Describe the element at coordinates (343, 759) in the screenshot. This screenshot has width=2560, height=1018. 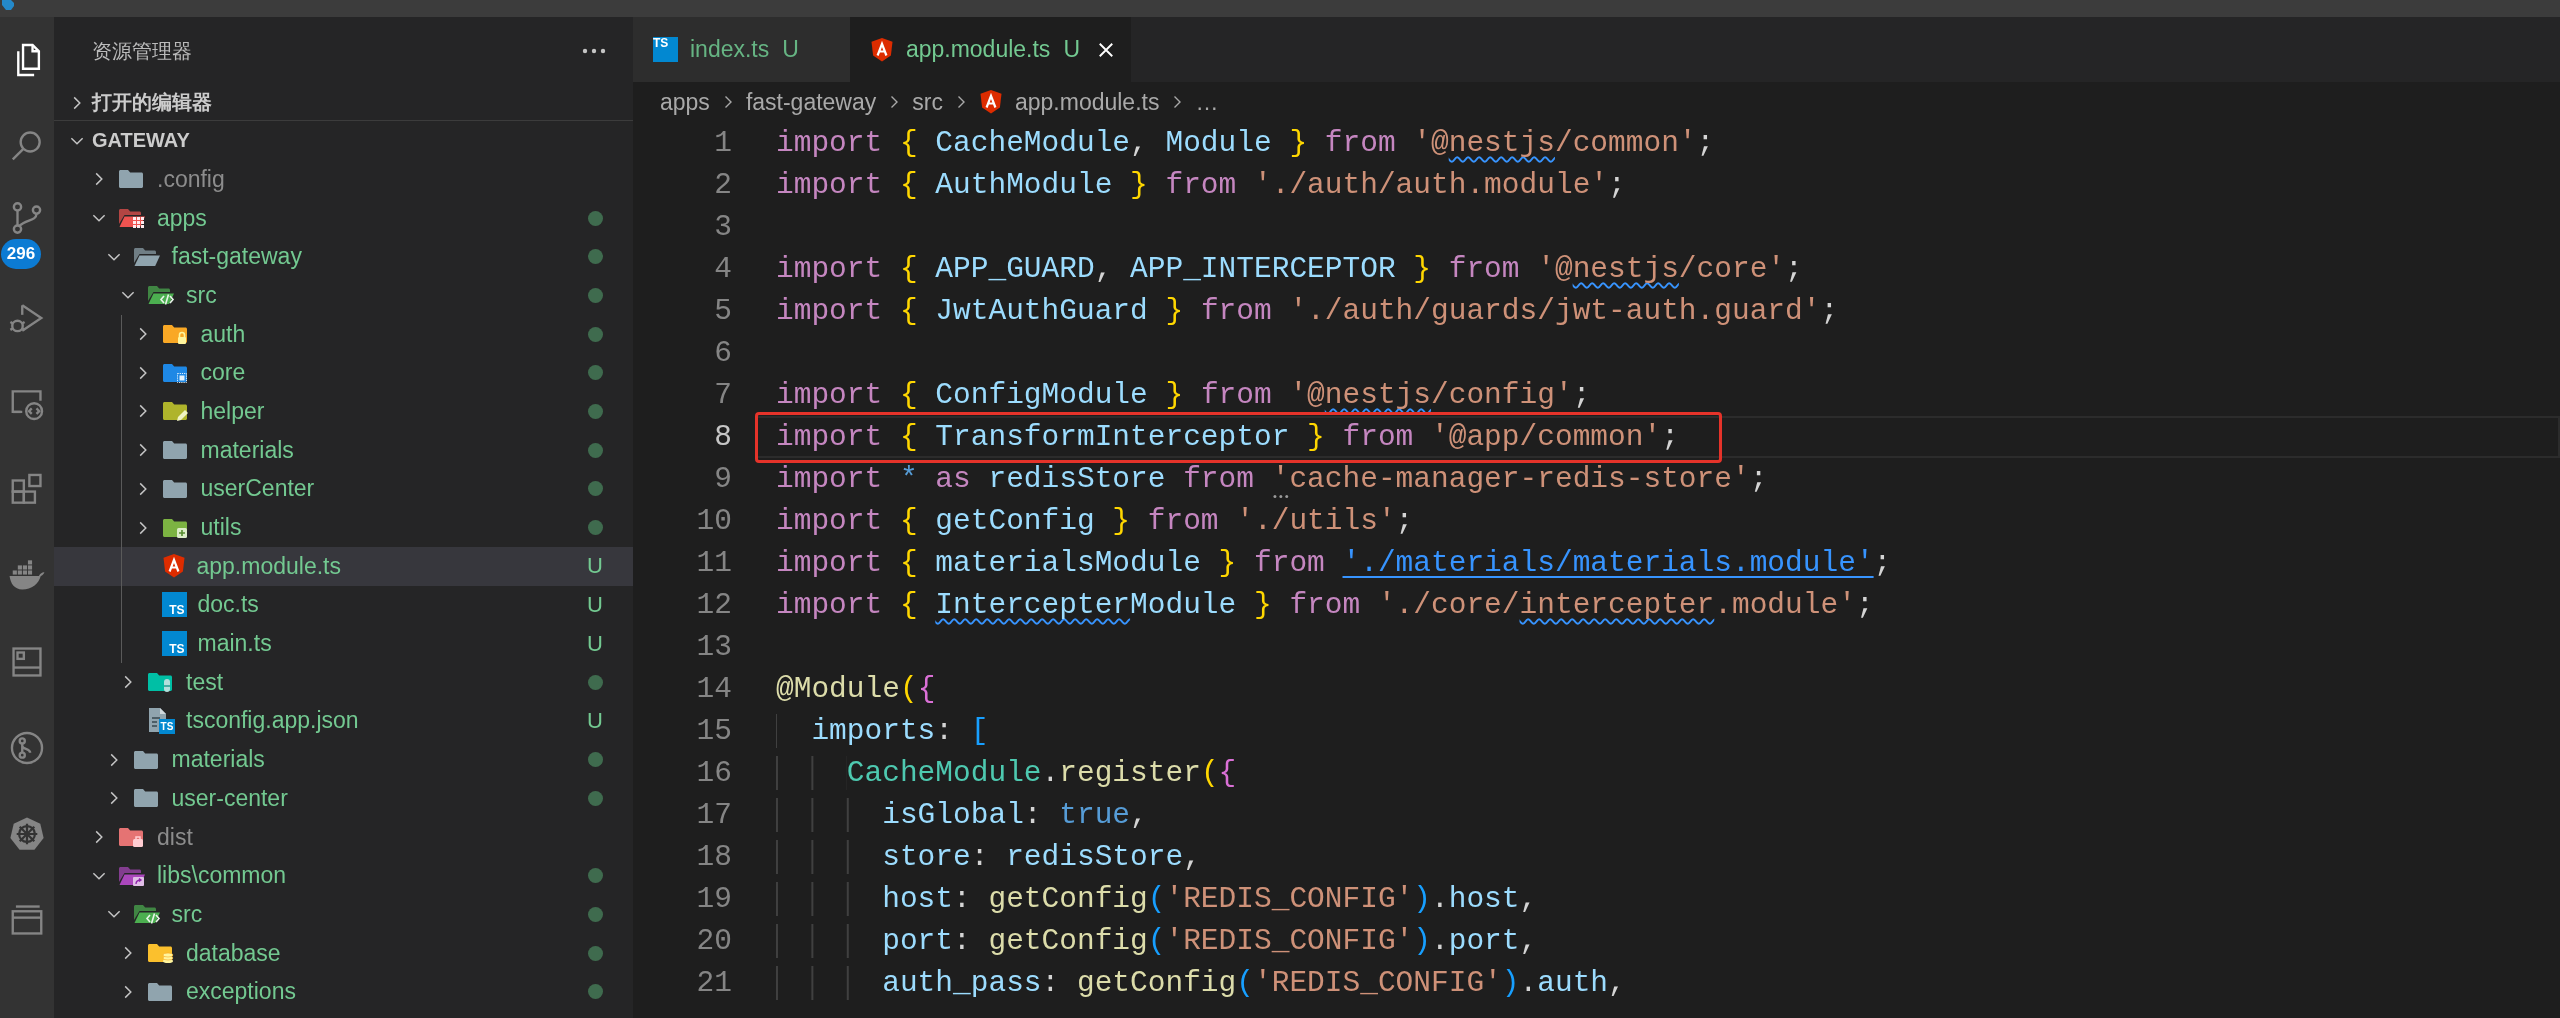
I see `tree-item: materials` at that location.